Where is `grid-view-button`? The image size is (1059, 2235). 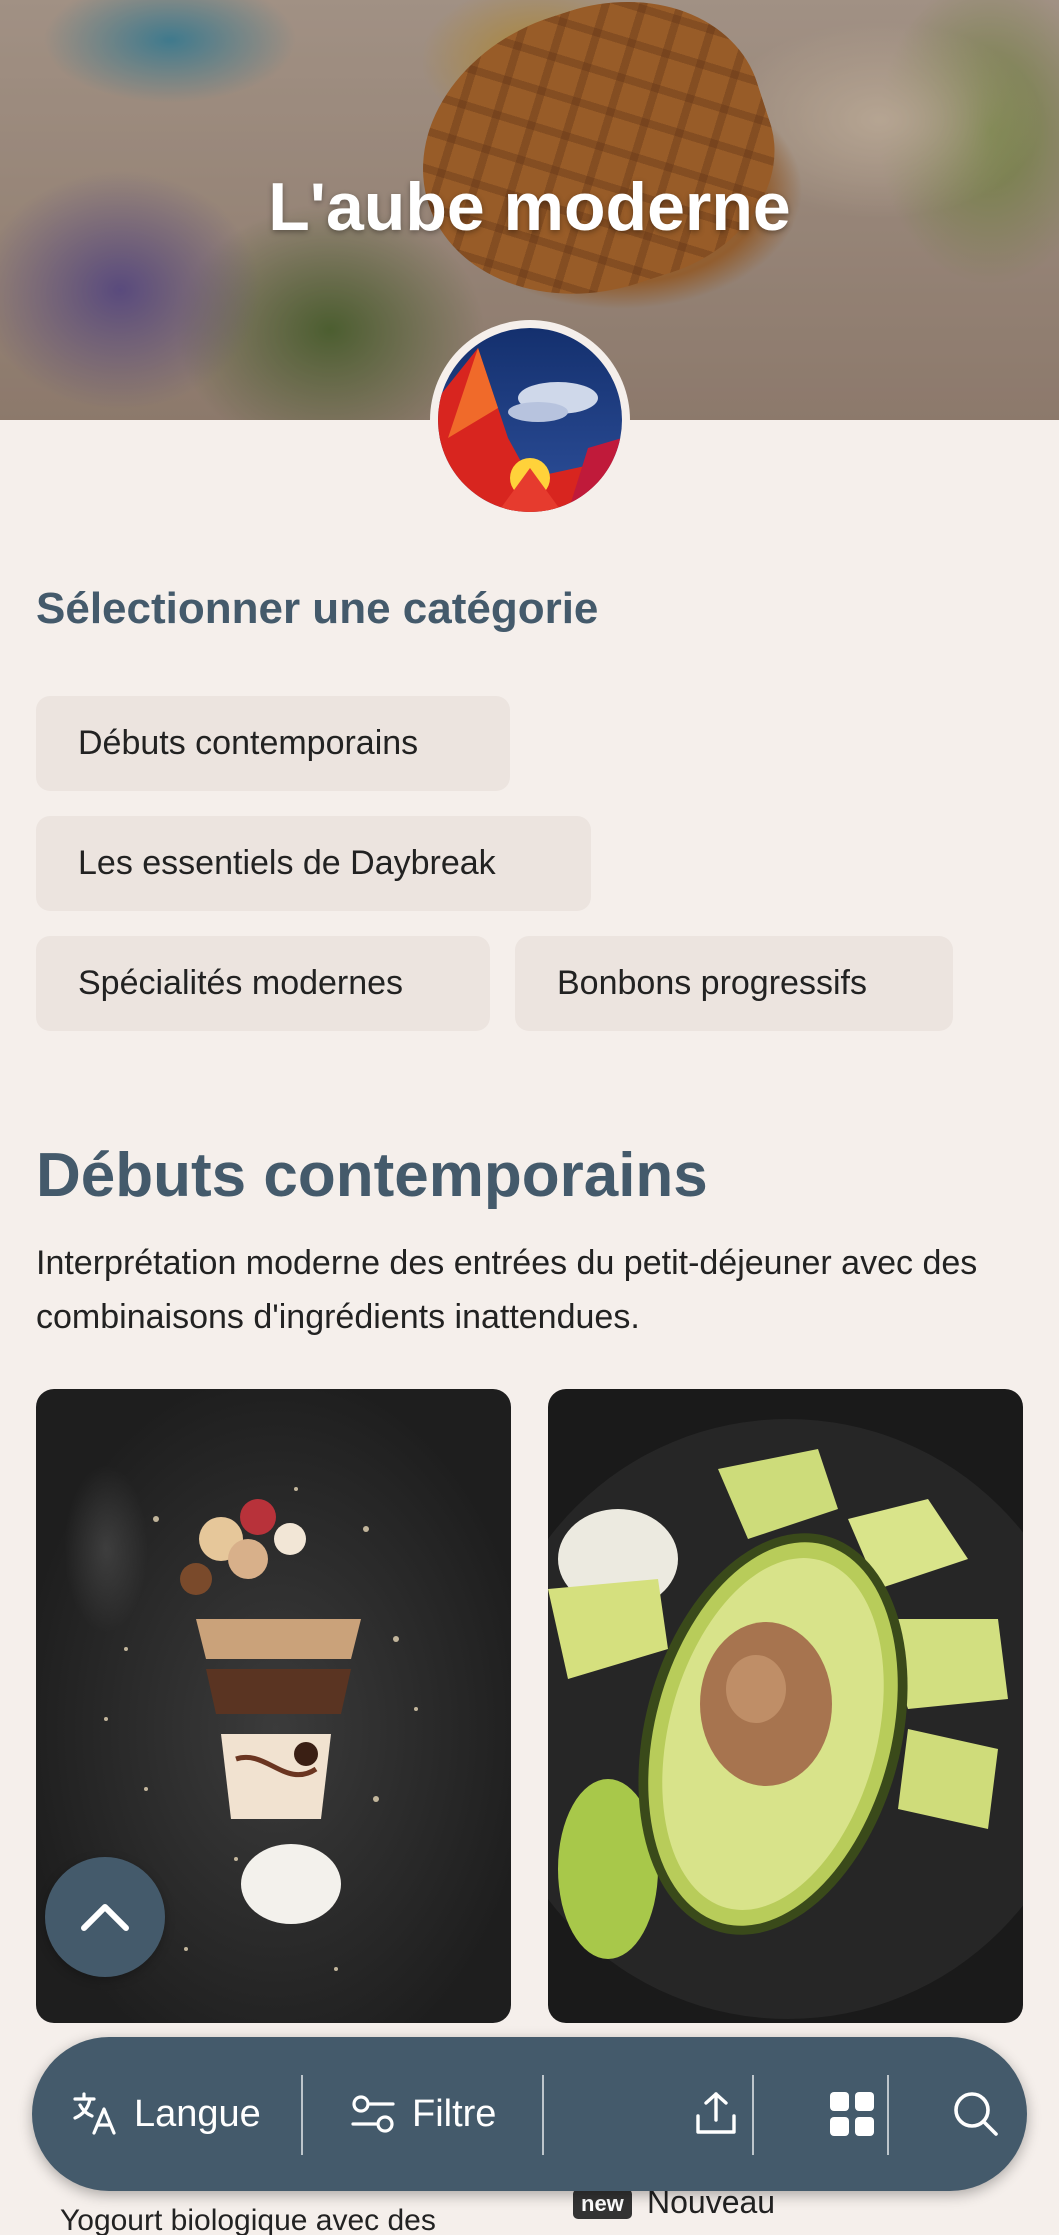 grid-view-button is located at coordinates (852, 2114).